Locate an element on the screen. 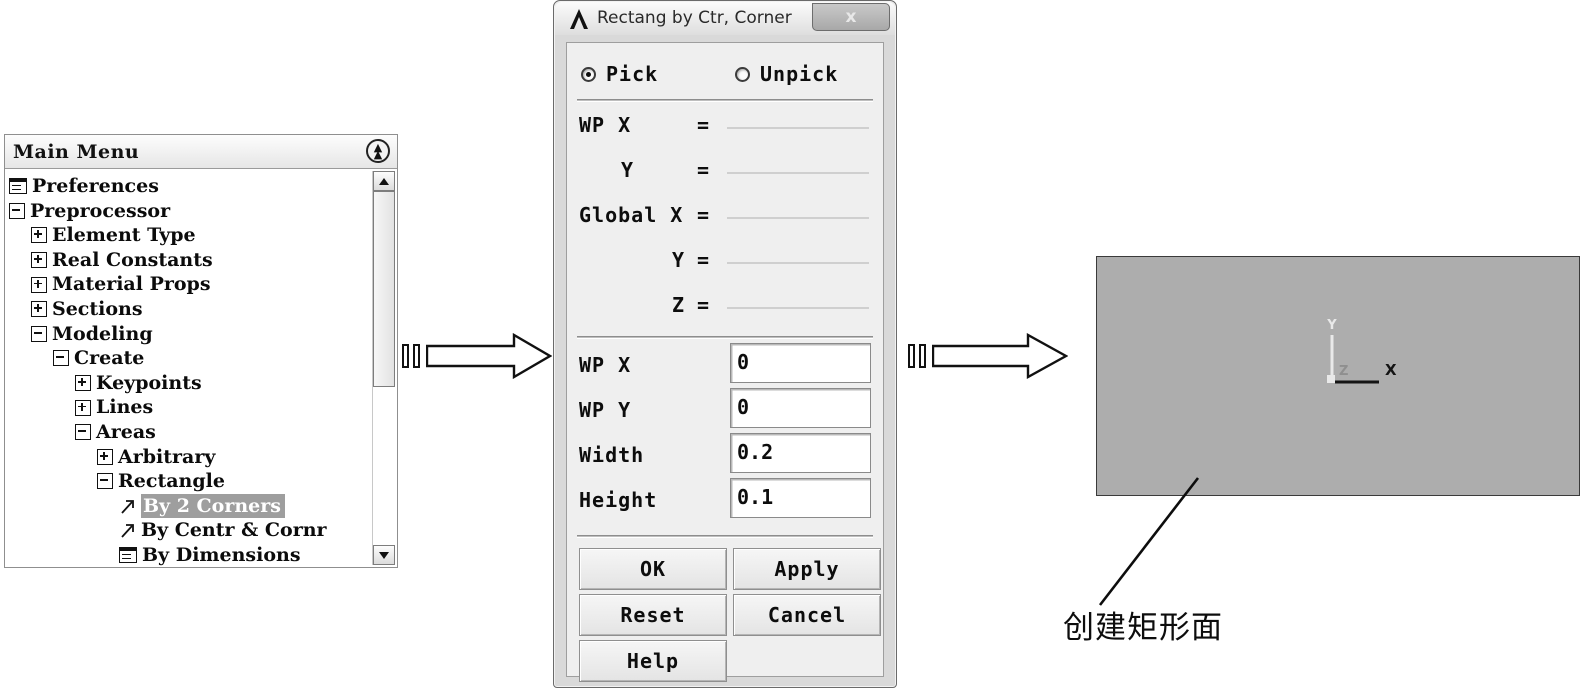 The height and width of the screenshot is (694, 1583). menu-tree-item: Keypoints is located at coordinates (189, 383).